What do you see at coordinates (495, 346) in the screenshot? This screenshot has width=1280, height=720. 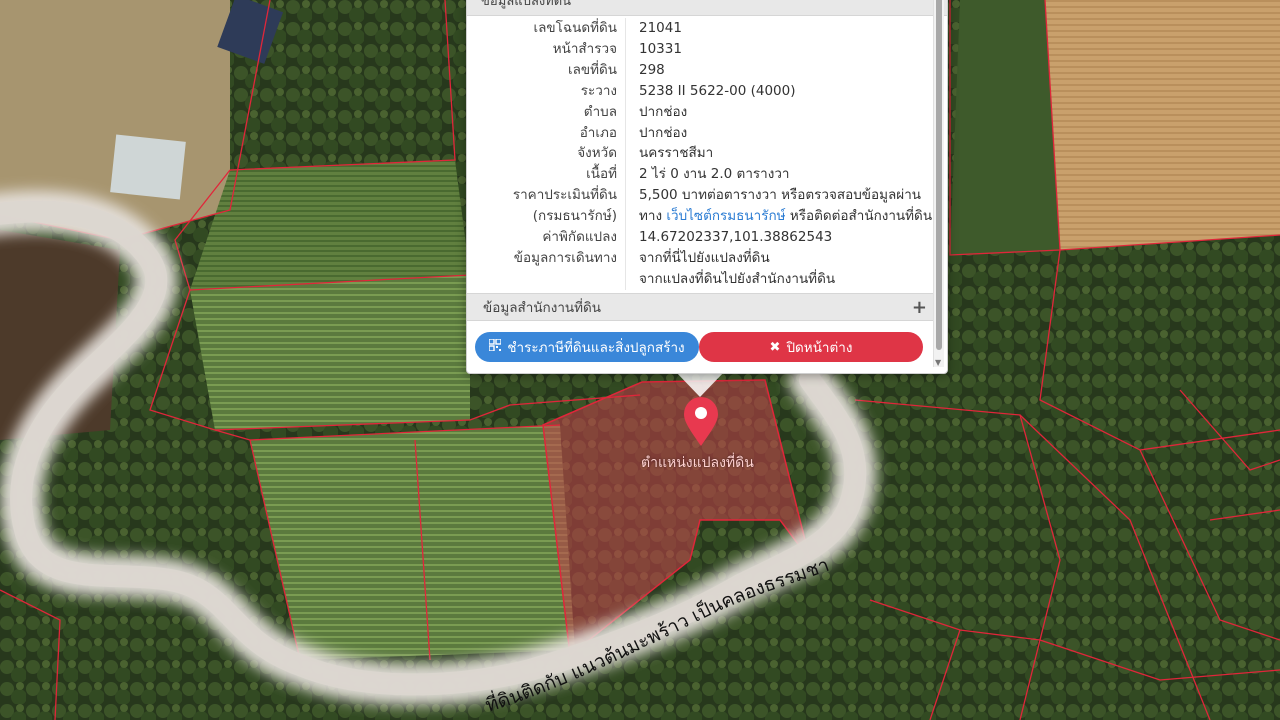 I see `qr-code-icon` at bounding box center [495, 346].